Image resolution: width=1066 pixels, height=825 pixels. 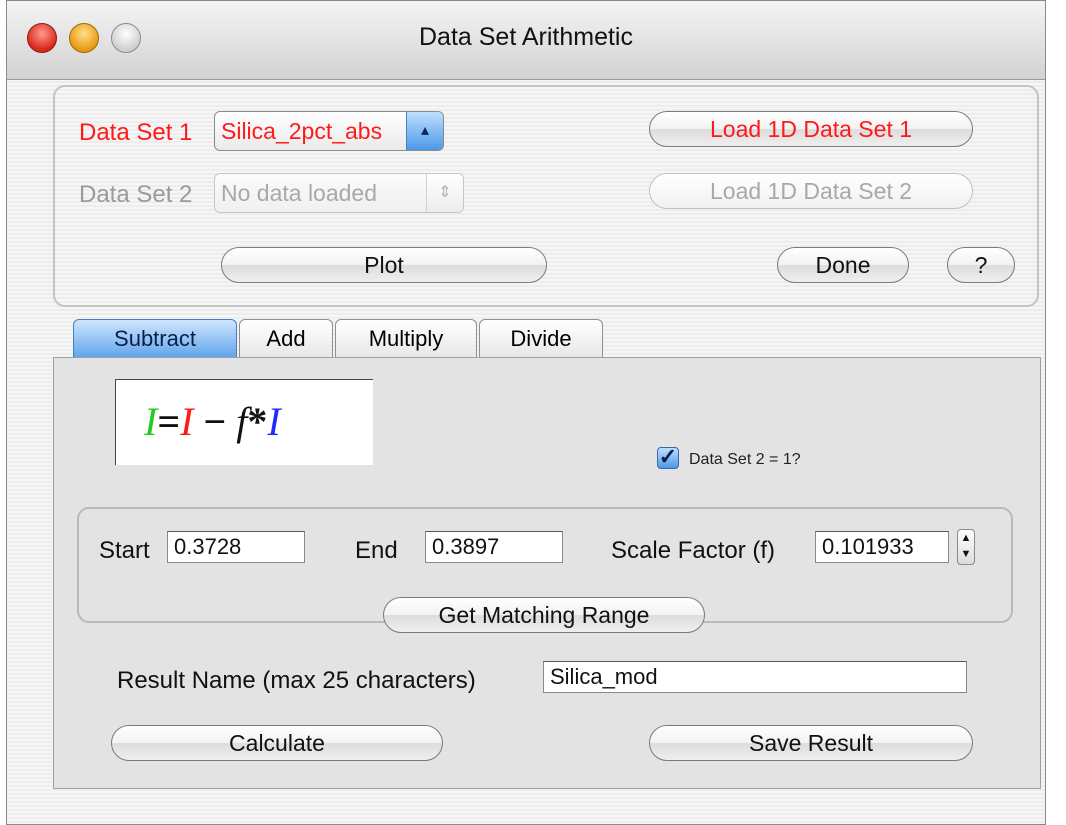 What do you see at coordinates (277, 743) in the screenshot?
I see `calculate-button: Calculate` at bounding box center [277, 743].